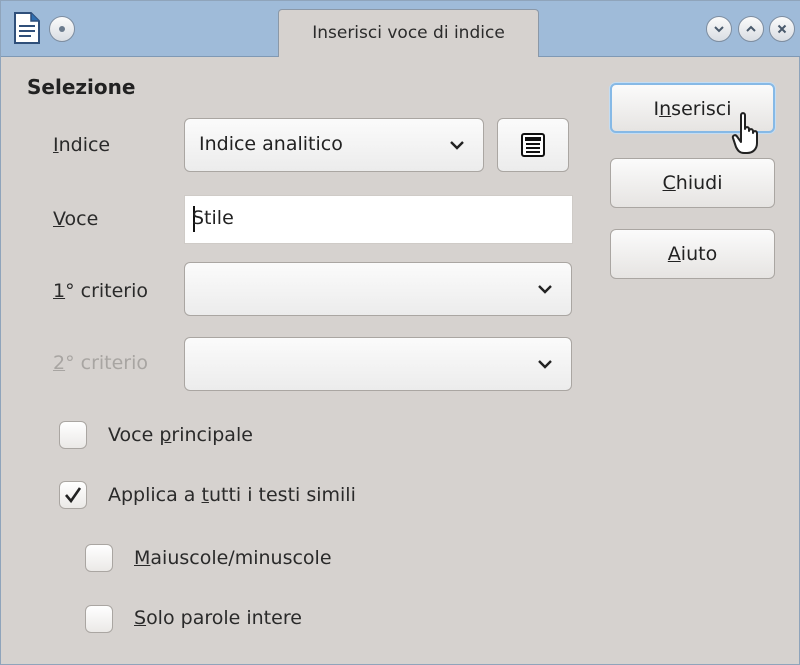 The width and height of the screenshot is (800, 665). Describe the element at coordinates (73, 435) in the screenshot. I see `voce-principale-checkbox` at that location.